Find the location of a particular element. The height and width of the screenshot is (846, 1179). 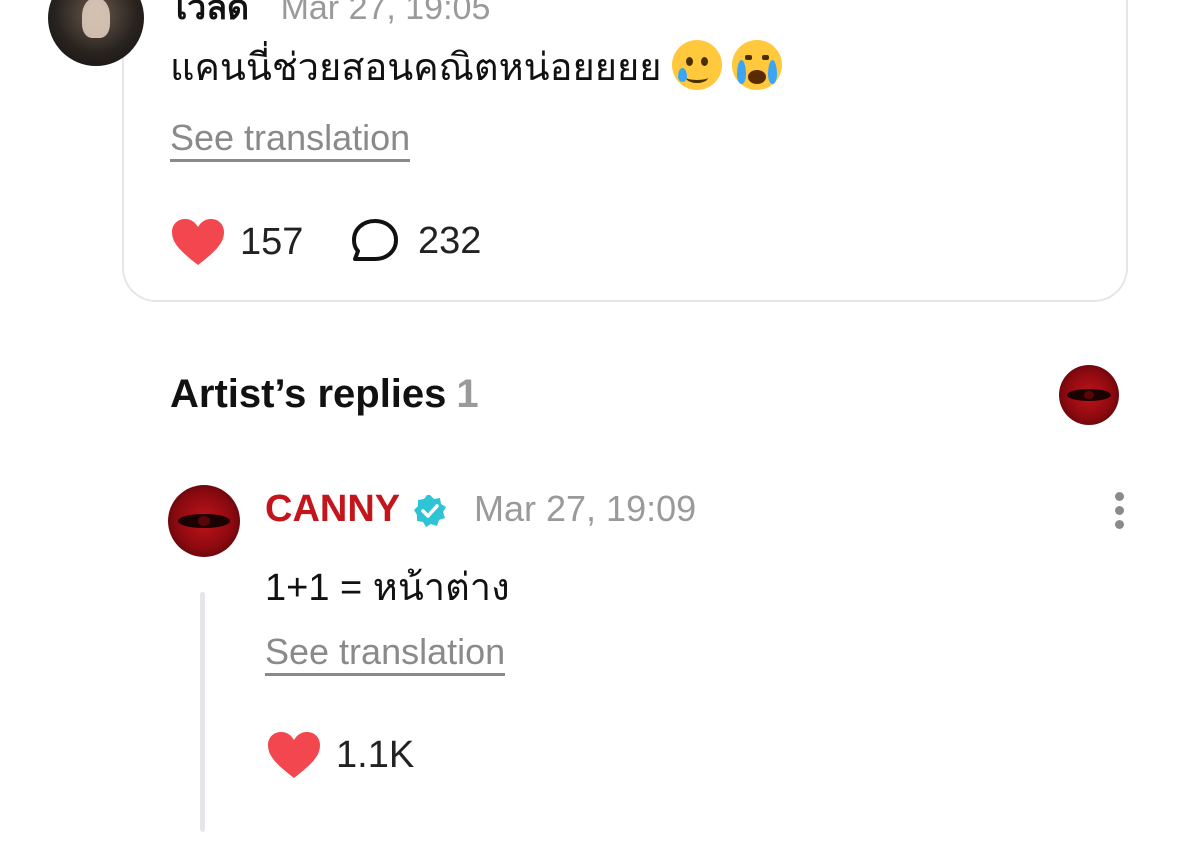

reply-text: 1+1 = หน้าต่าง is located at coordinates (387, 588).